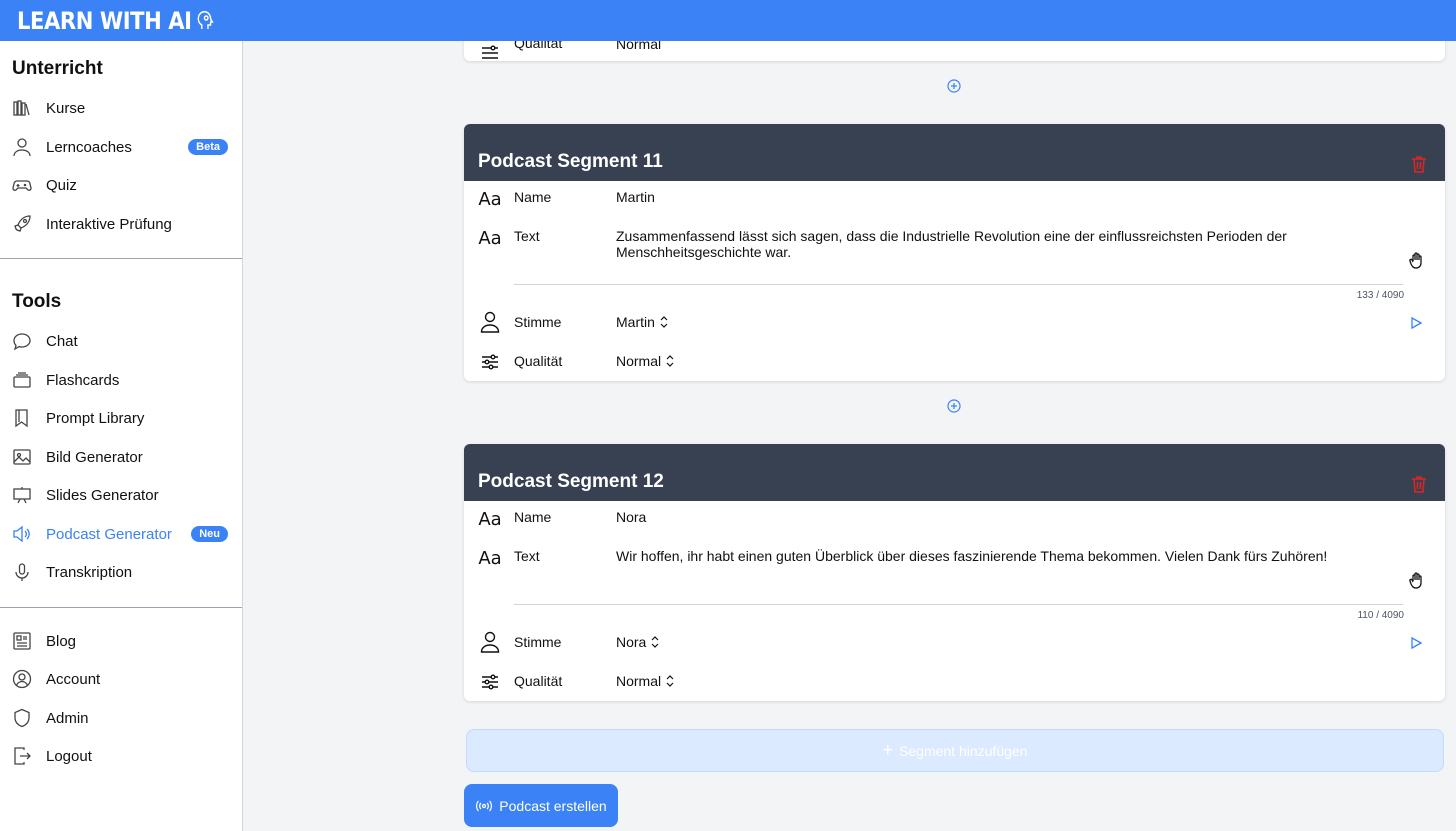  I want to click on sidebar-item-bild-generator: Bild Generator, so click(121, 457).